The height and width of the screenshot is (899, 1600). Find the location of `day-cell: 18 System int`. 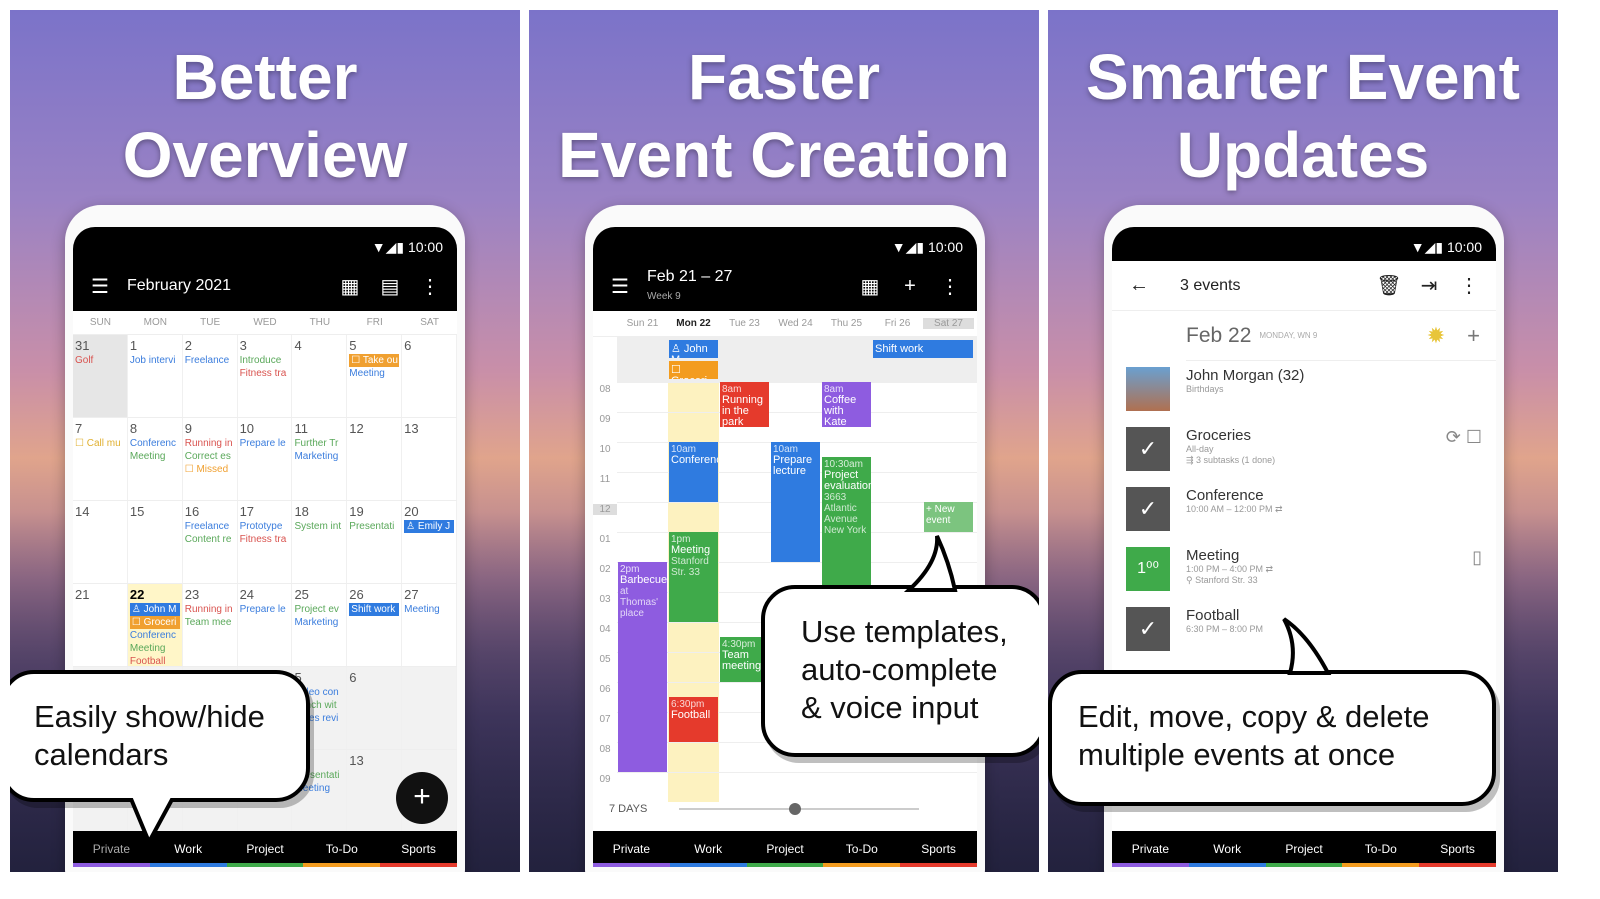

day-cell: 18 System int is located at coordinates (320, 542).